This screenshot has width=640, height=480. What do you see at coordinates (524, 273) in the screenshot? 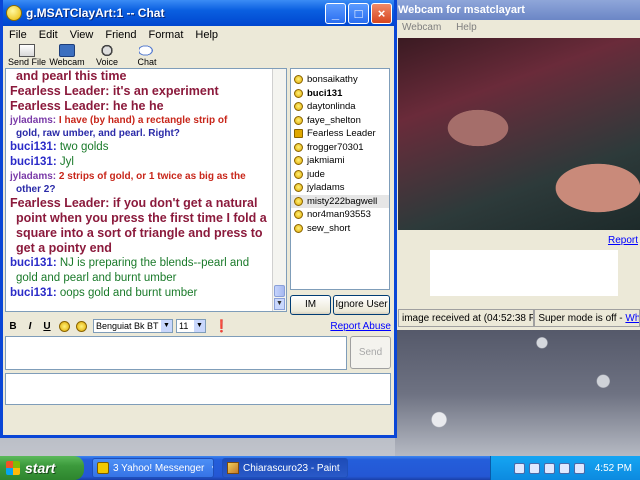
I see `webcam-info-box` at bounding box center [524, 273].